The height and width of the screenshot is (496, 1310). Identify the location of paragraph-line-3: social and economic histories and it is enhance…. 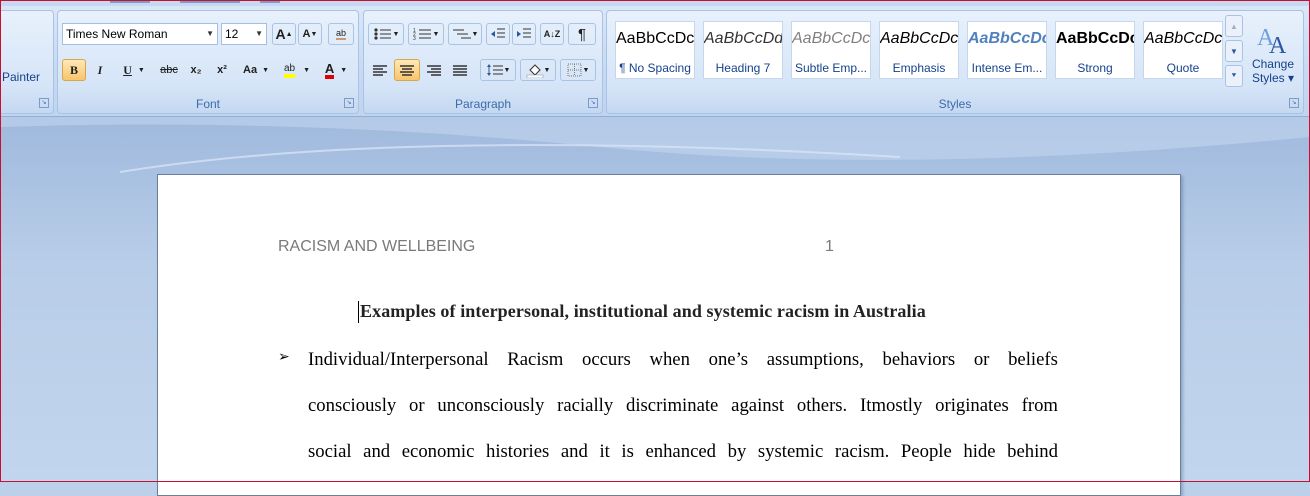
(683, 451).